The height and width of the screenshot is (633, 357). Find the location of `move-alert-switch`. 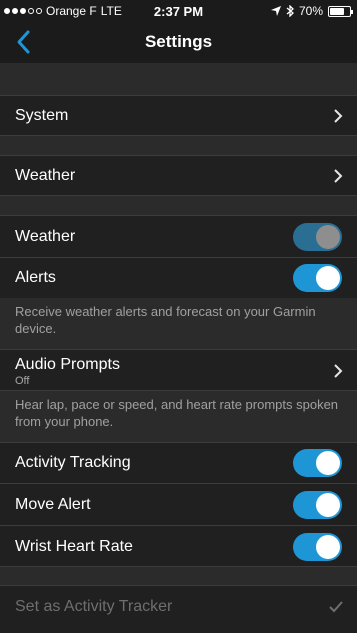

move-alert-switch is located at coordinates (317, 505).